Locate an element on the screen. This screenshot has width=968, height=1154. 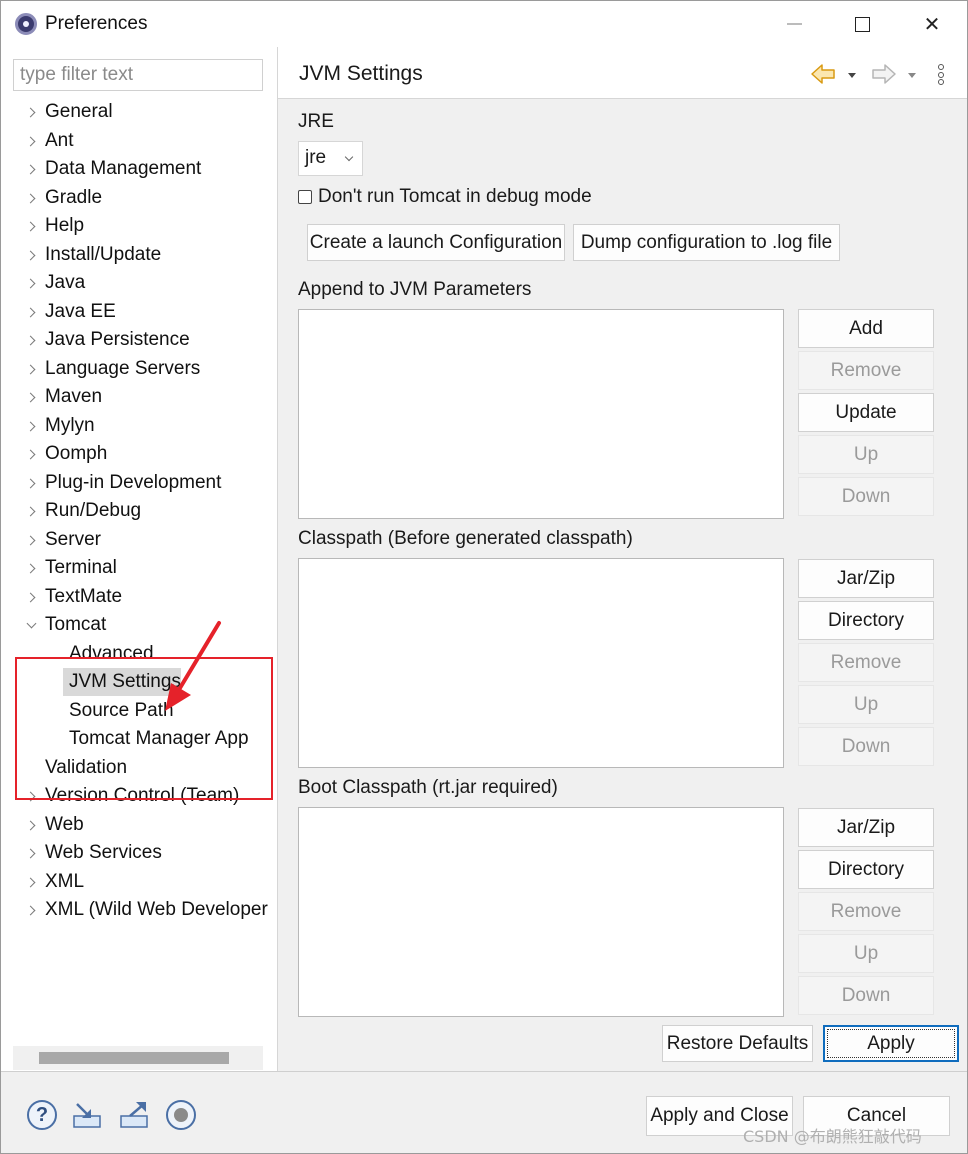
tree-horizontal-scrollbar is located at coordinates (138, 1058).